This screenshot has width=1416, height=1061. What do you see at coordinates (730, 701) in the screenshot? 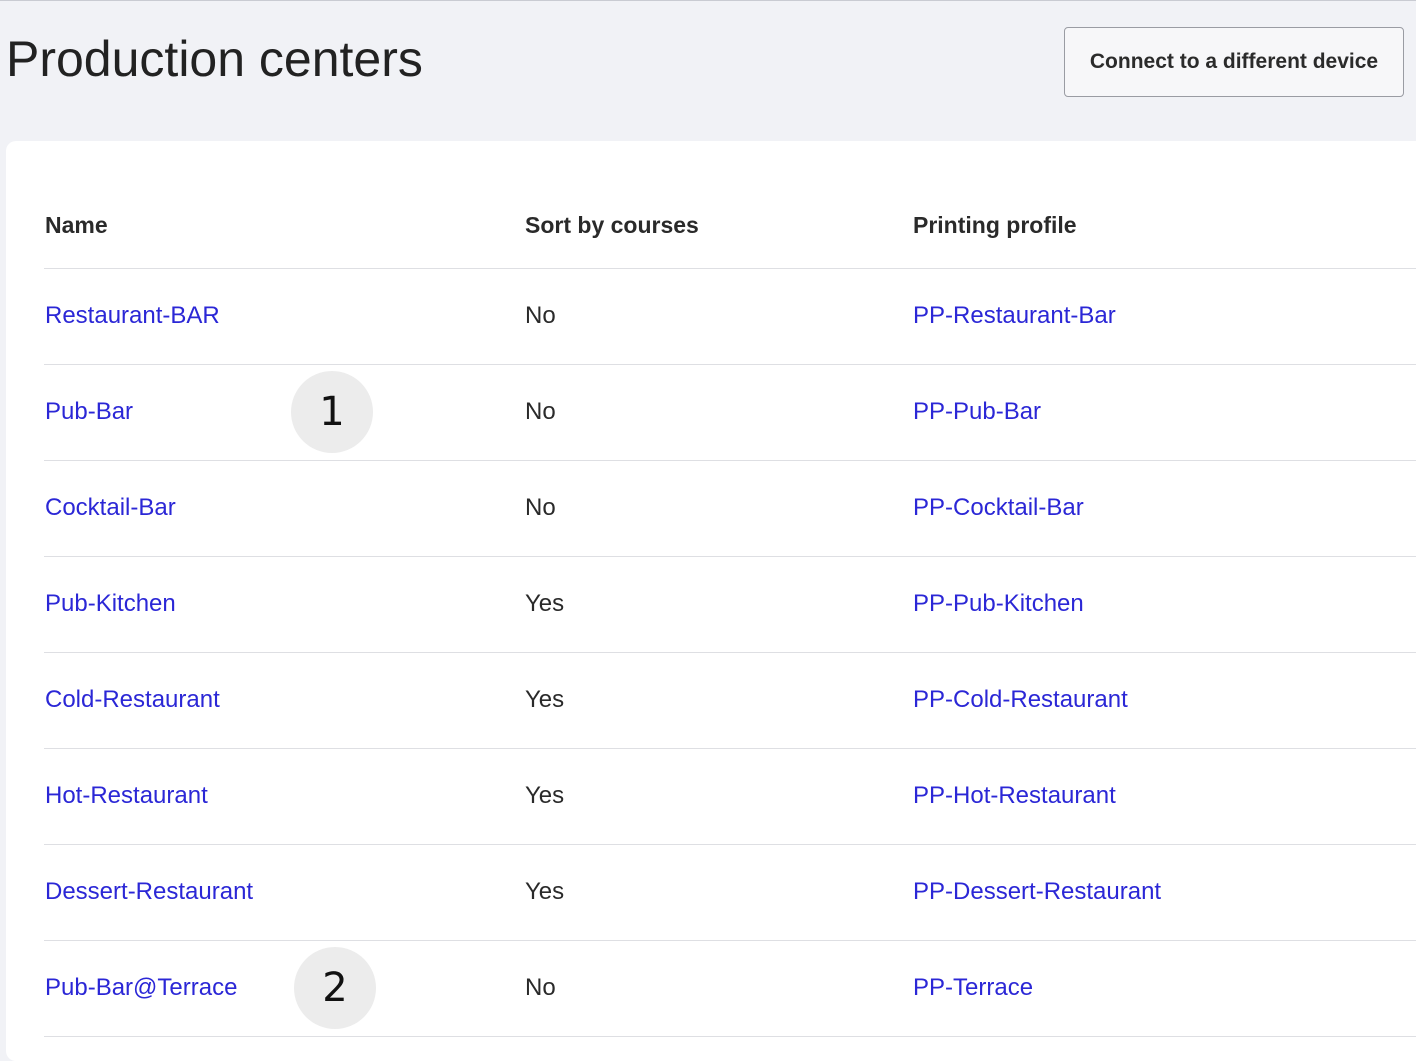
I see `table-row: Cold-Restaurant Yes PP-Cold-Restaurant` at bounding box center [730, 701].